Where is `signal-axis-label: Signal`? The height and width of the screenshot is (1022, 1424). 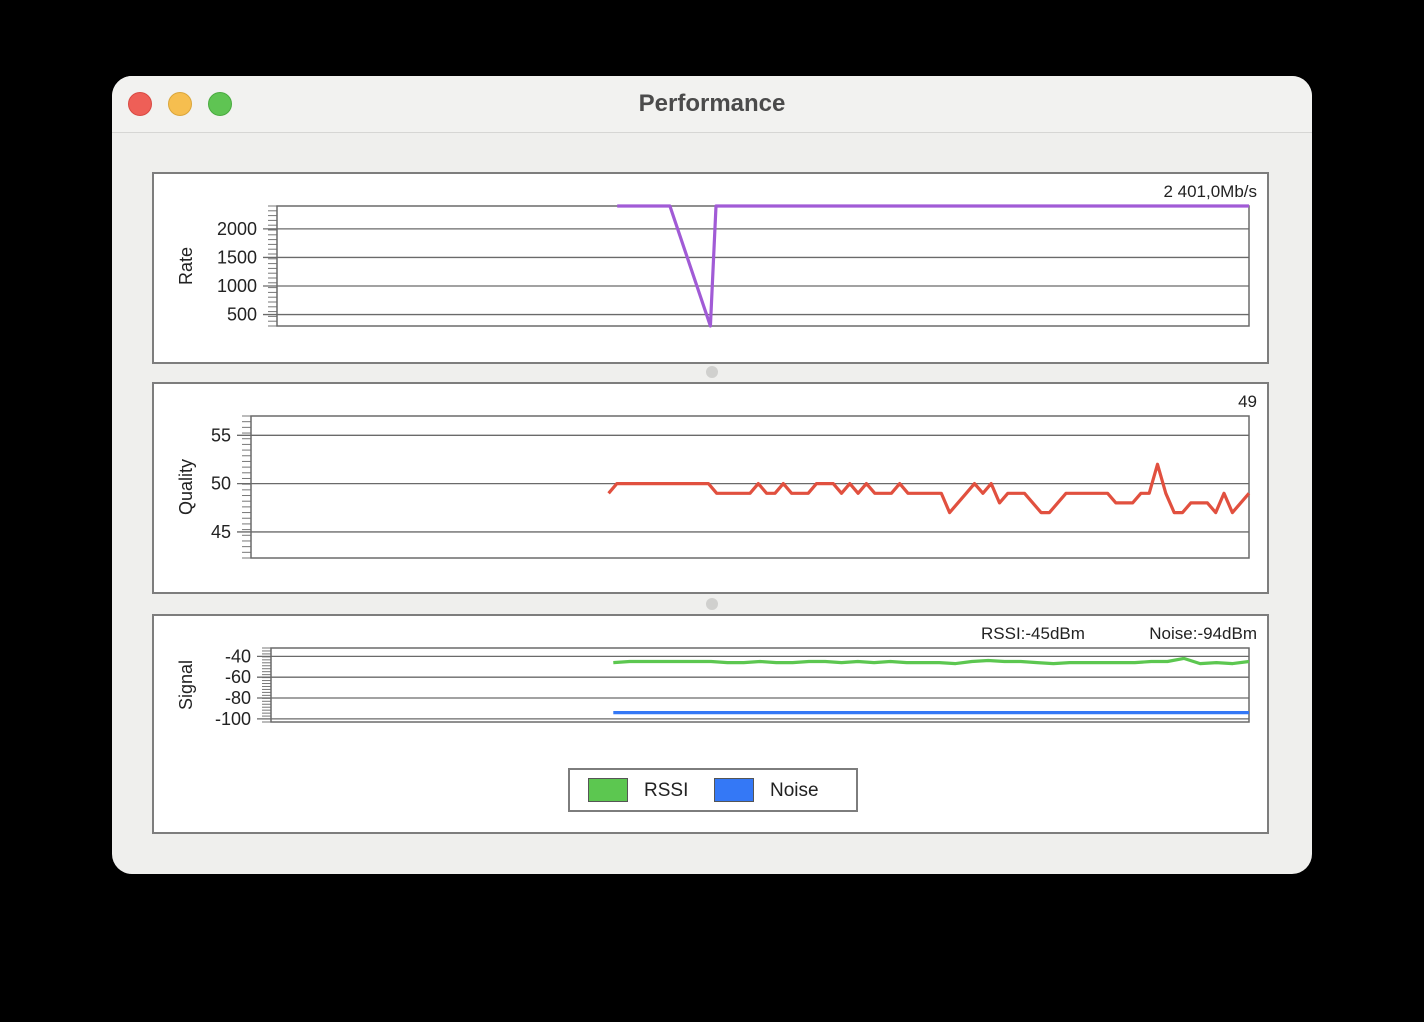
signal-axis-label: Signal is located at coordinates (186, 685).